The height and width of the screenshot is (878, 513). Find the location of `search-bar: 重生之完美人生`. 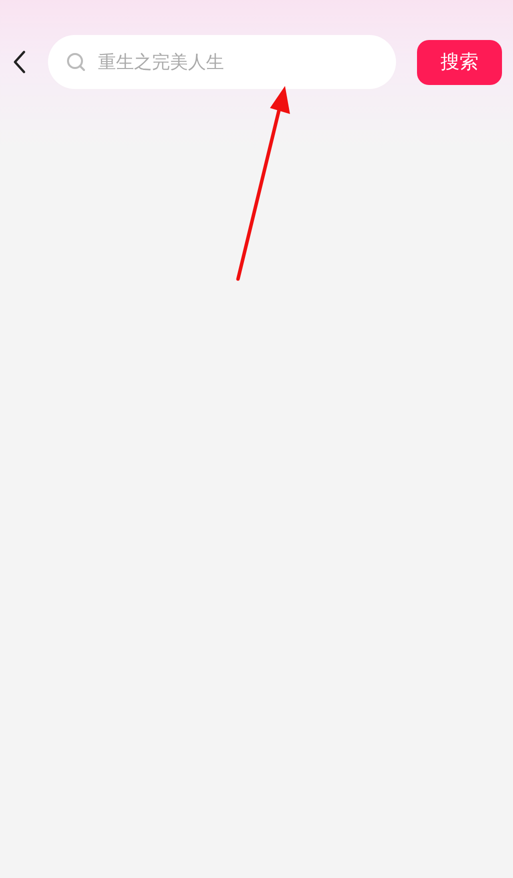

search-bar: 重生之完美人生 is located at coordinates (222, 62).